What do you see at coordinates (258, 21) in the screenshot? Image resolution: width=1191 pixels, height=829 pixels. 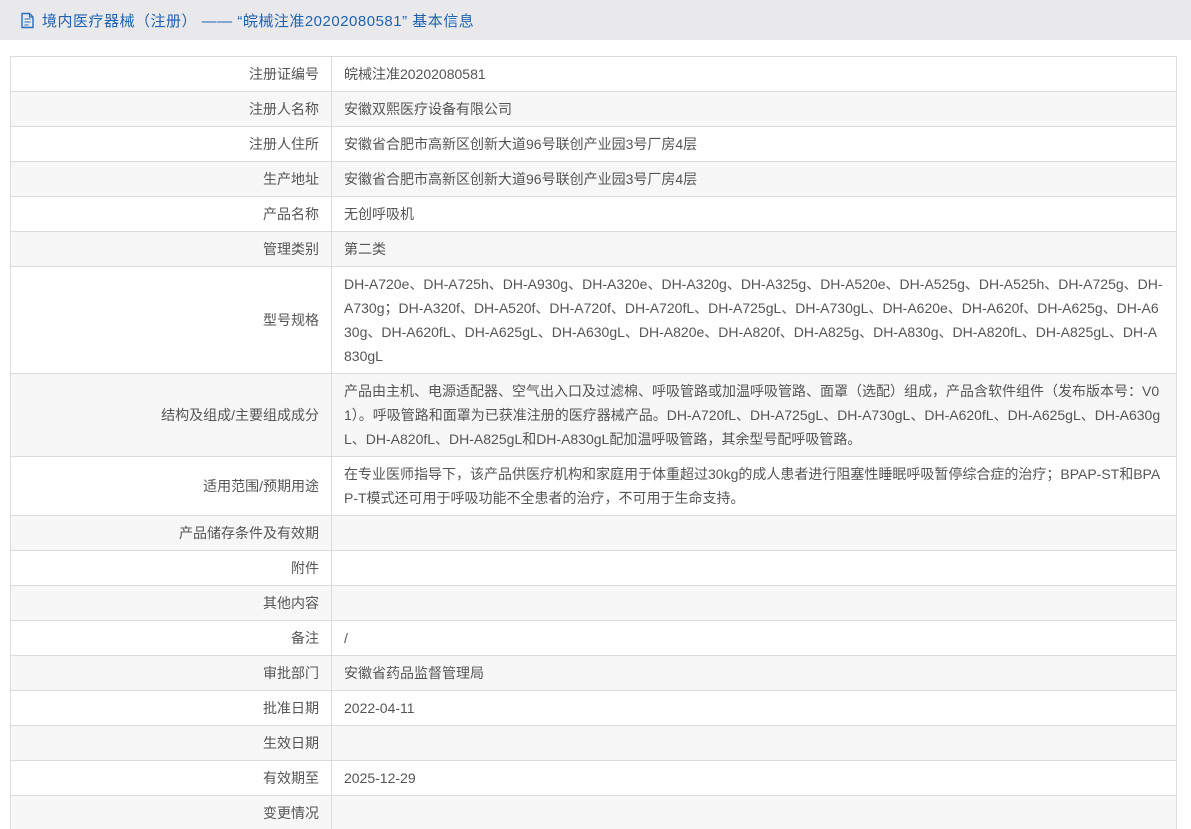 I see `page-title: 境内医疗器械（注册） —— “皖械注准20202080581” 基本信息` at bounding box center [258, 21].